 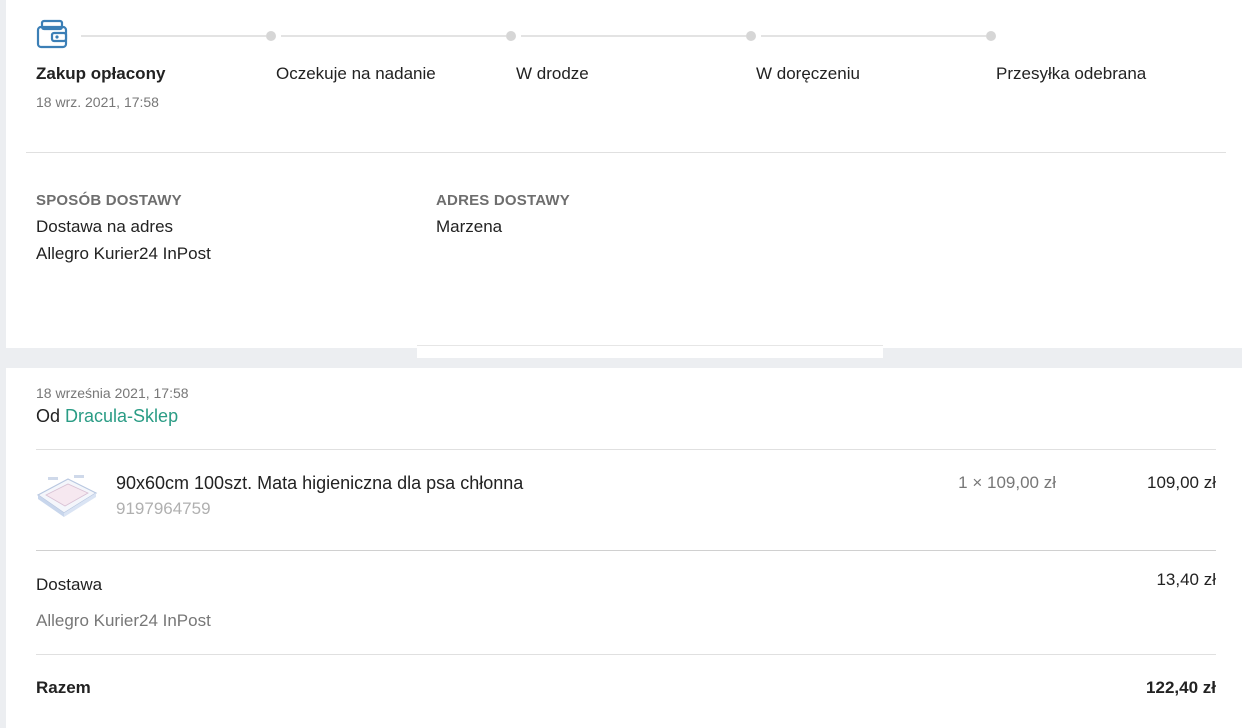 What do you see at coordinates (52, 36) in the screenshot?
I see `wallet-icon` at bounding box center [52, 36].